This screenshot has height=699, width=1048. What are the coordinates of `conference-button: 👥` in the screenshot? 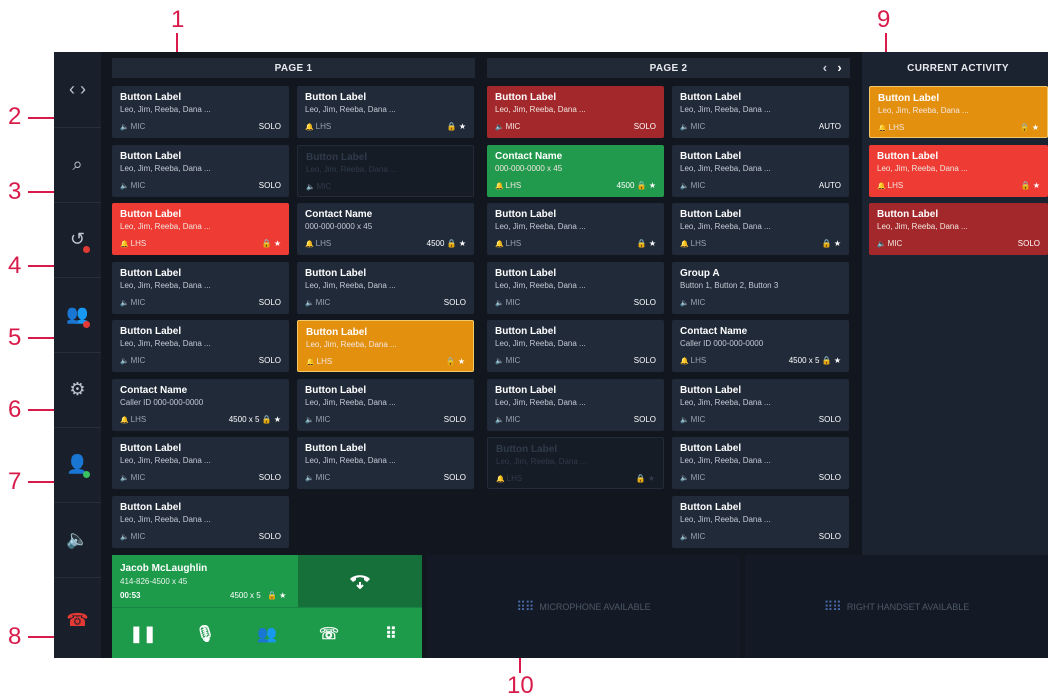 It's located at (267, 634).